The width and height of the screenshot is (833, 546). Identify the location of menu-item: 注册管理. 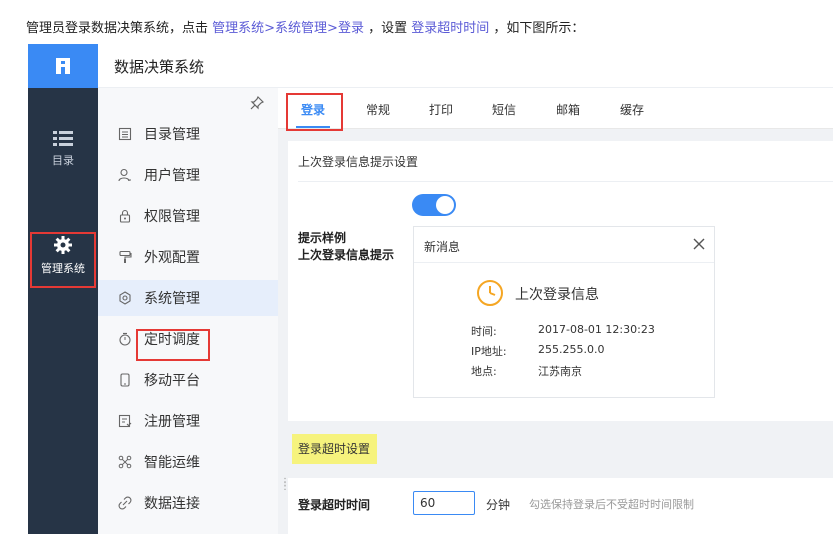
(188, 421).